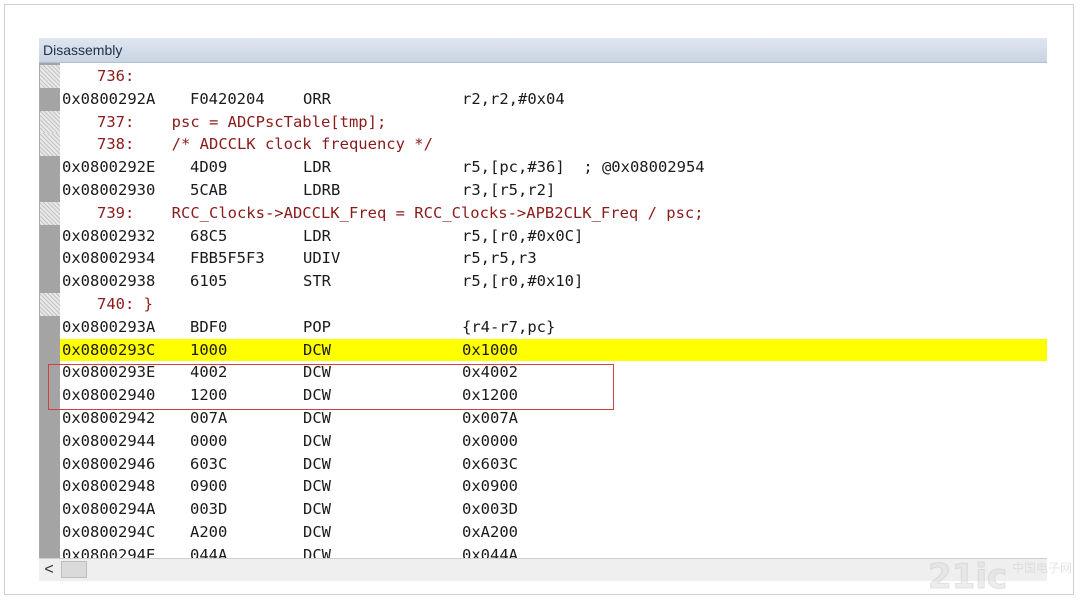 The width and height of the screenshot is (1080, 601). What do you see at coordinates (543, 373) in the screenshot?
I see `asm-line: 0x0800293E 4002 DCW 0x4002` at bounding box center [543, 373].